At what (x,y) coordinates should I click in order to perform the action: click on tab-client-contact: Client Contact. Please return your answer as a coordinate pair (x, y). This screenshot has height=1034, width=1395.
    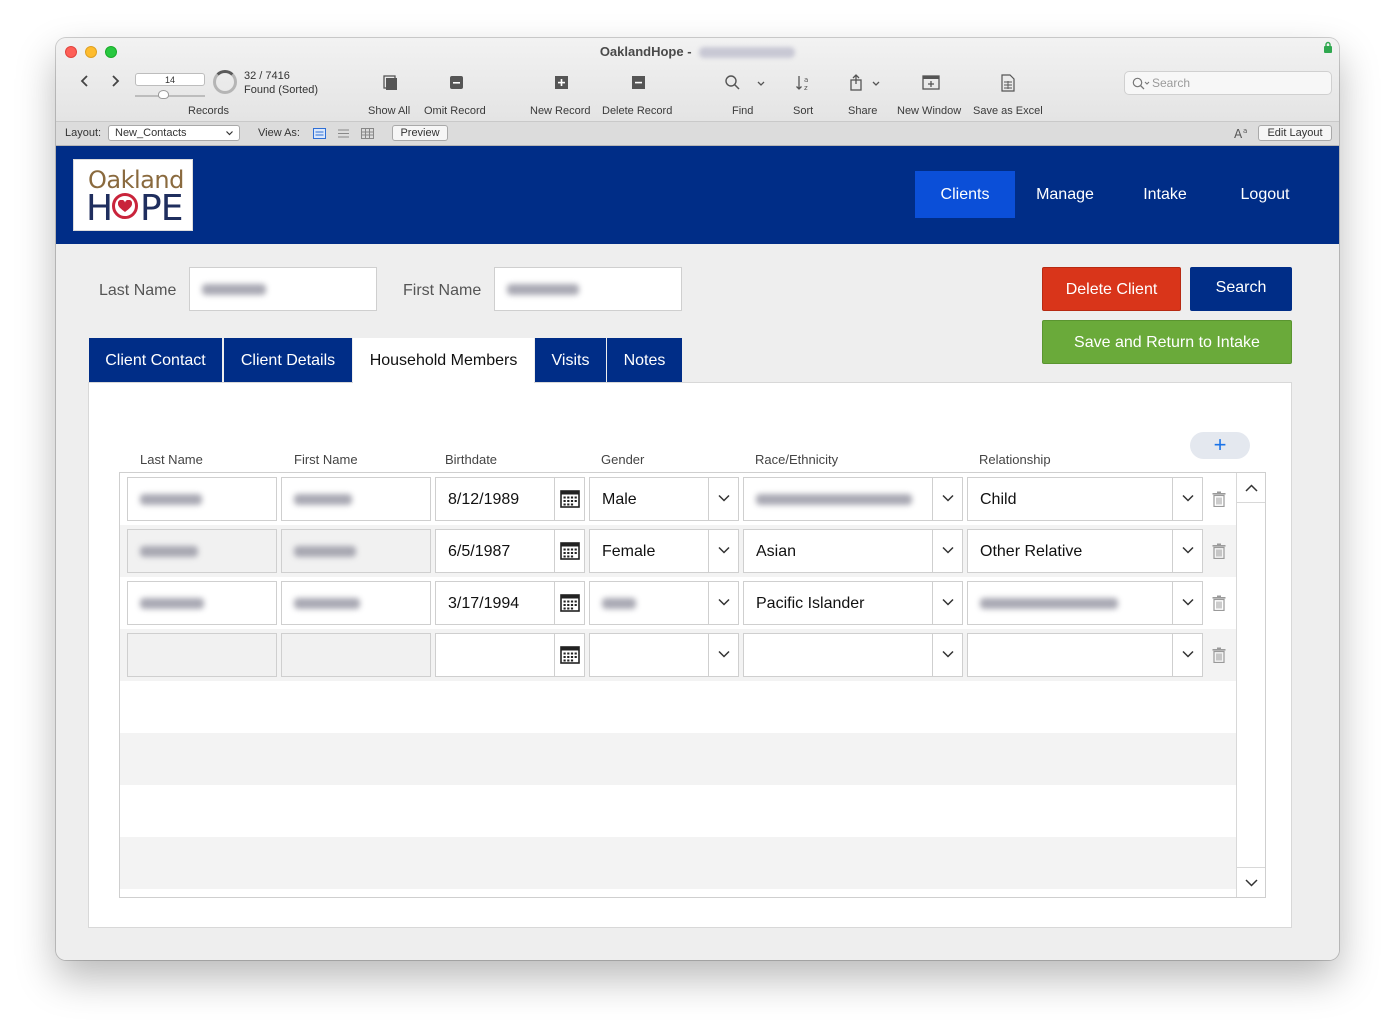
    Looking at the image, I should click on (155, 360).